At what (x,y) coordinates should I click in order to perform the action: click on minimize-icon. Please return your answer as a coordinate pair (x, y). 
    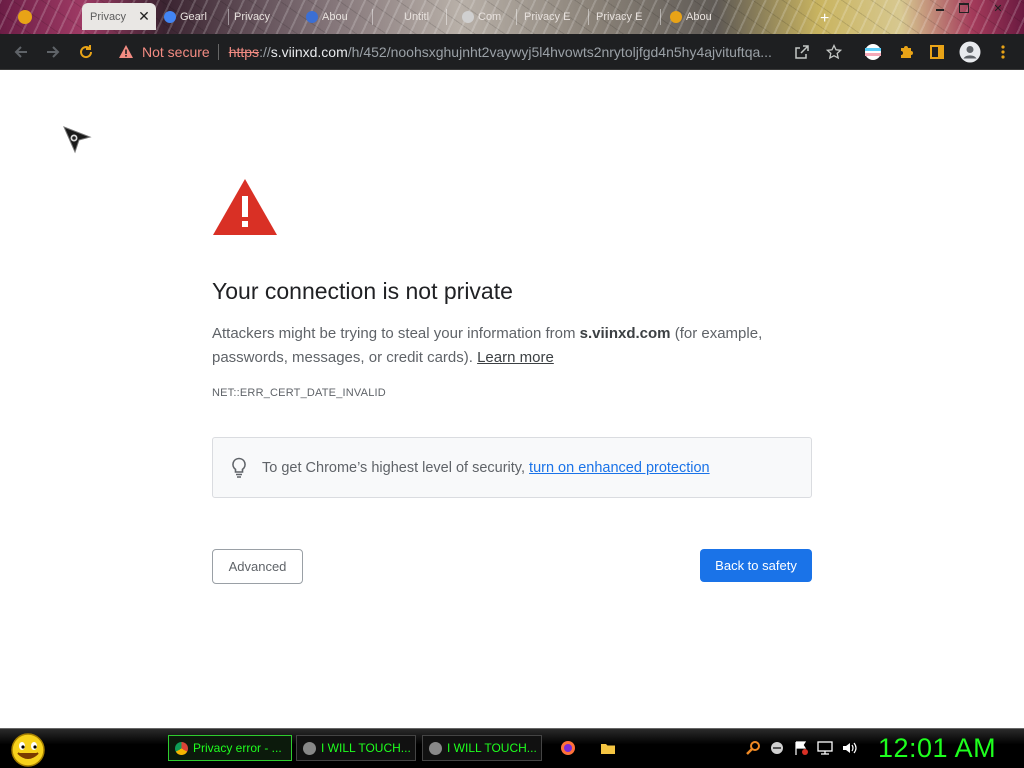
    Looking at the image, I should click on (940, 8).